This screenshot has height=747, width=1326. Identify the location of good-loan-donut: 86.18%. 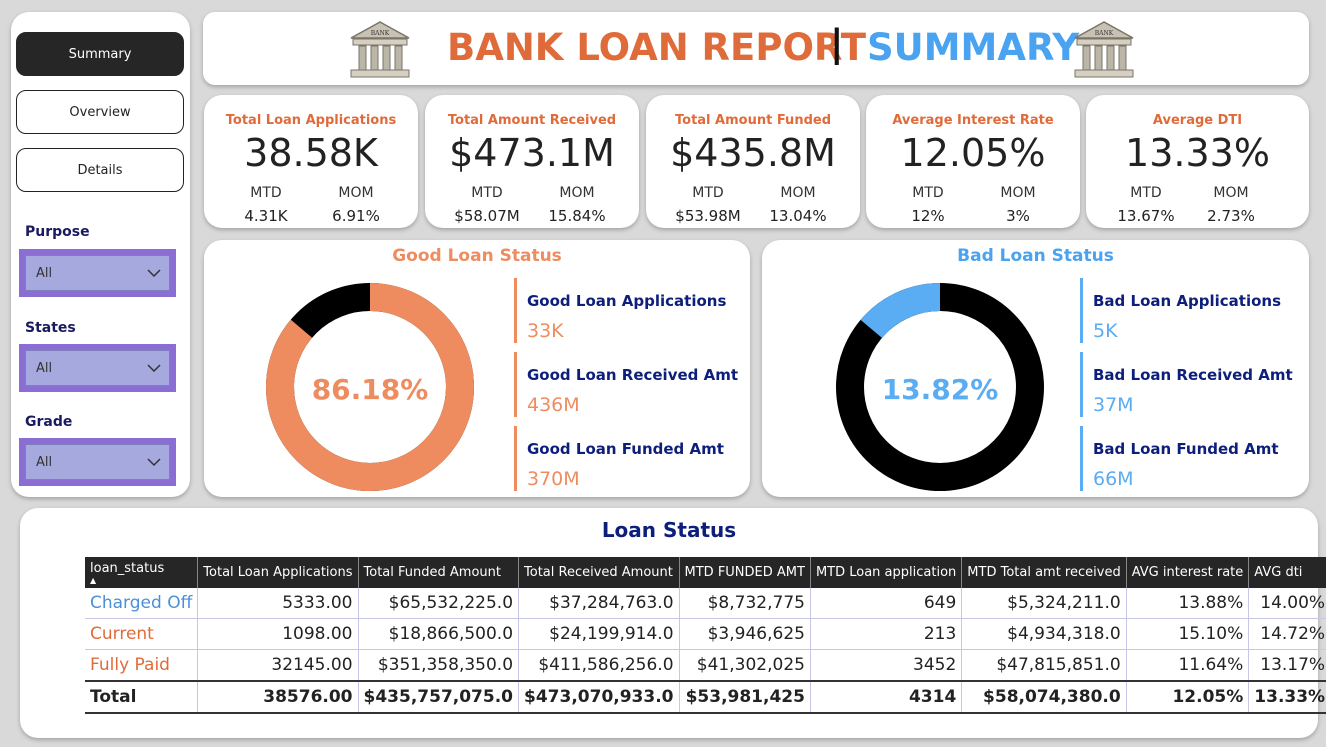
(370, 387).